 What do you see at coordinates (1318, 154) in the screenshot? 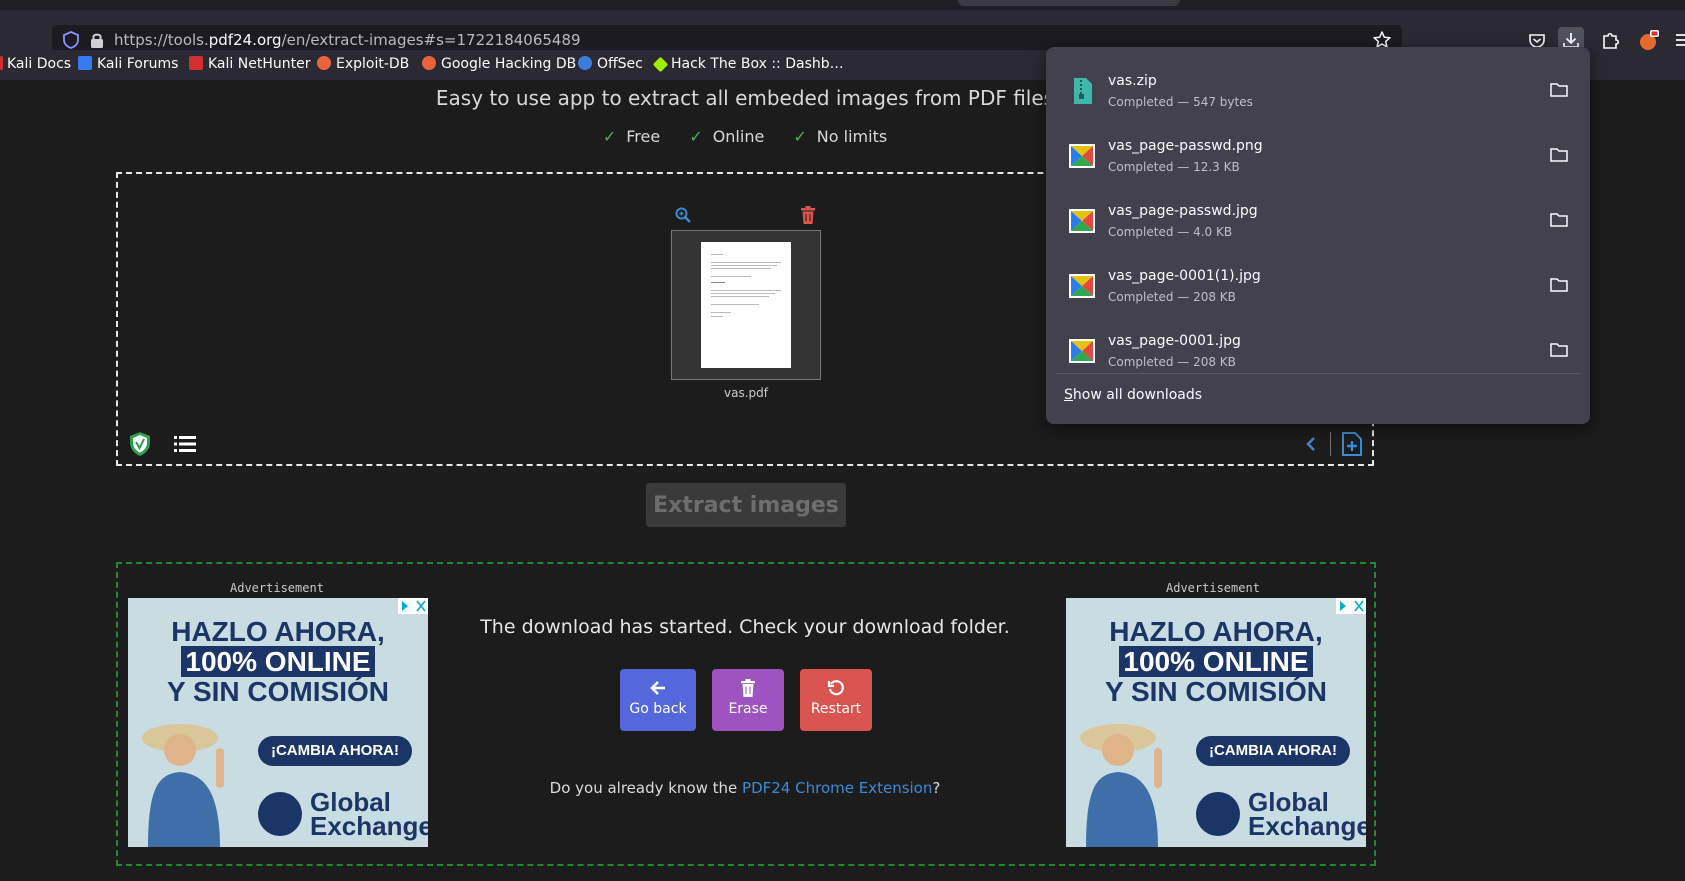
I see `download-item: vas_page-passwd.png Completed — 12.3 KB` at bounding box center [1318, 154].